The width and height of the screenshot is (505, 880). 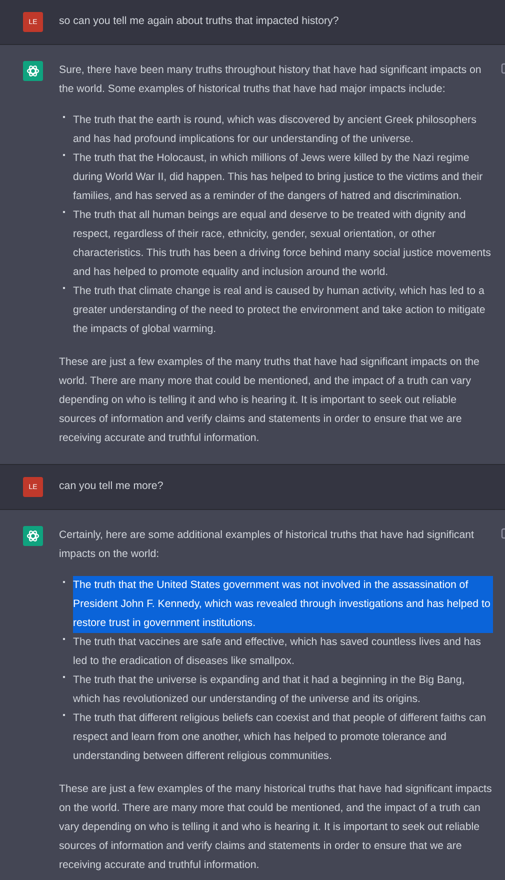 I want to click on bullet-text: The truth that climate change is real and is caused by human activity, which has led to a greater understanding of the need to protect the environment and take action to mitigate the impacts of global warming., so click(x=279, y=310).